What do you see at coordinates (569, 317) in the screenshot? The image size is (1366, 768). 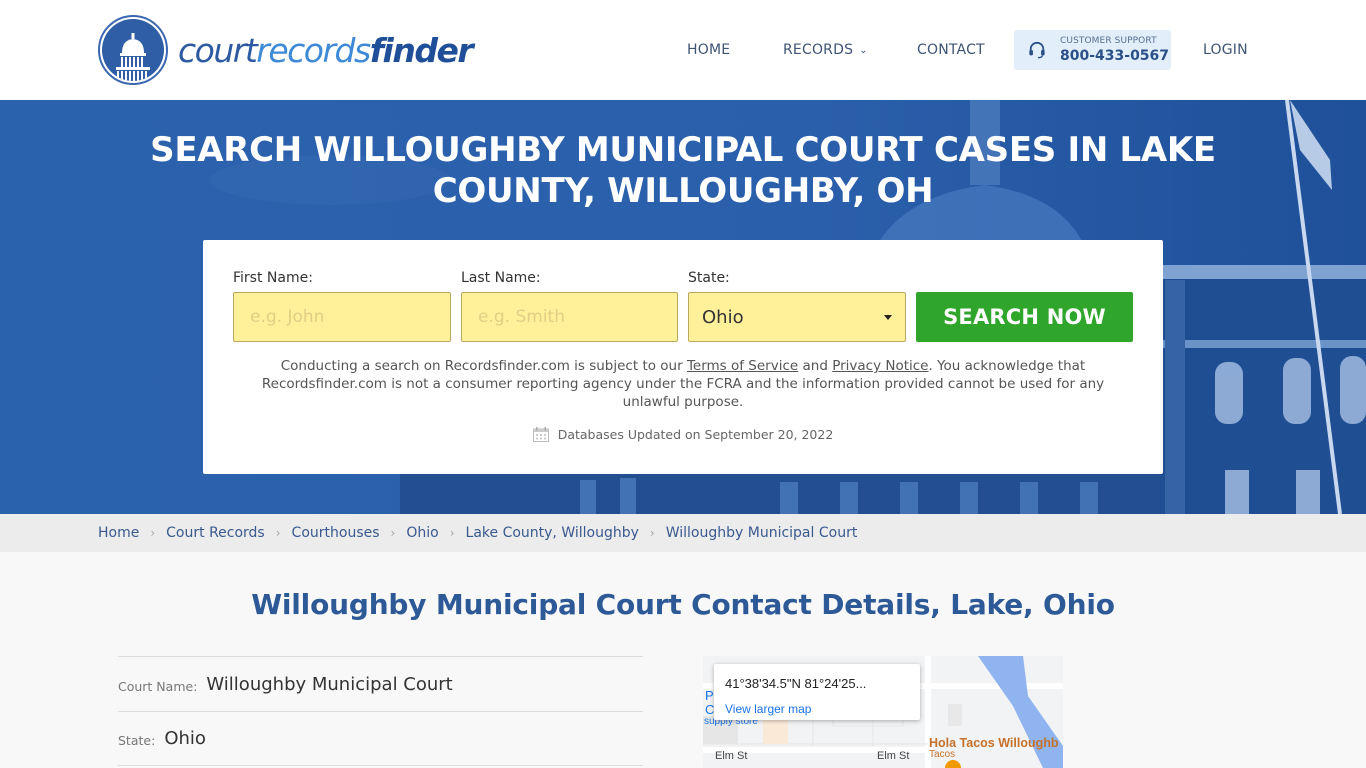 I see `last-name-input` at bounding box center [569, 317].